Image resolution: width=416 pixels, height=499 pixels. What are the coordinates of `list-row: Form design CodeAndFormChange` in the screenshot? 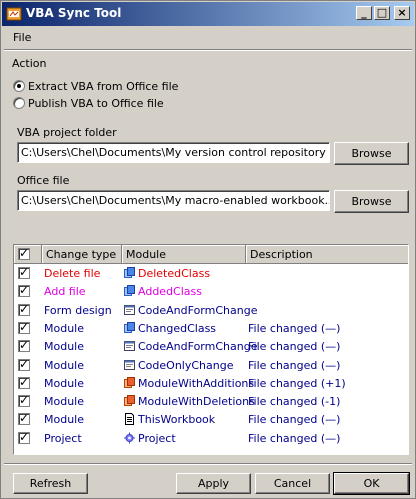 It's located at (211, 311).